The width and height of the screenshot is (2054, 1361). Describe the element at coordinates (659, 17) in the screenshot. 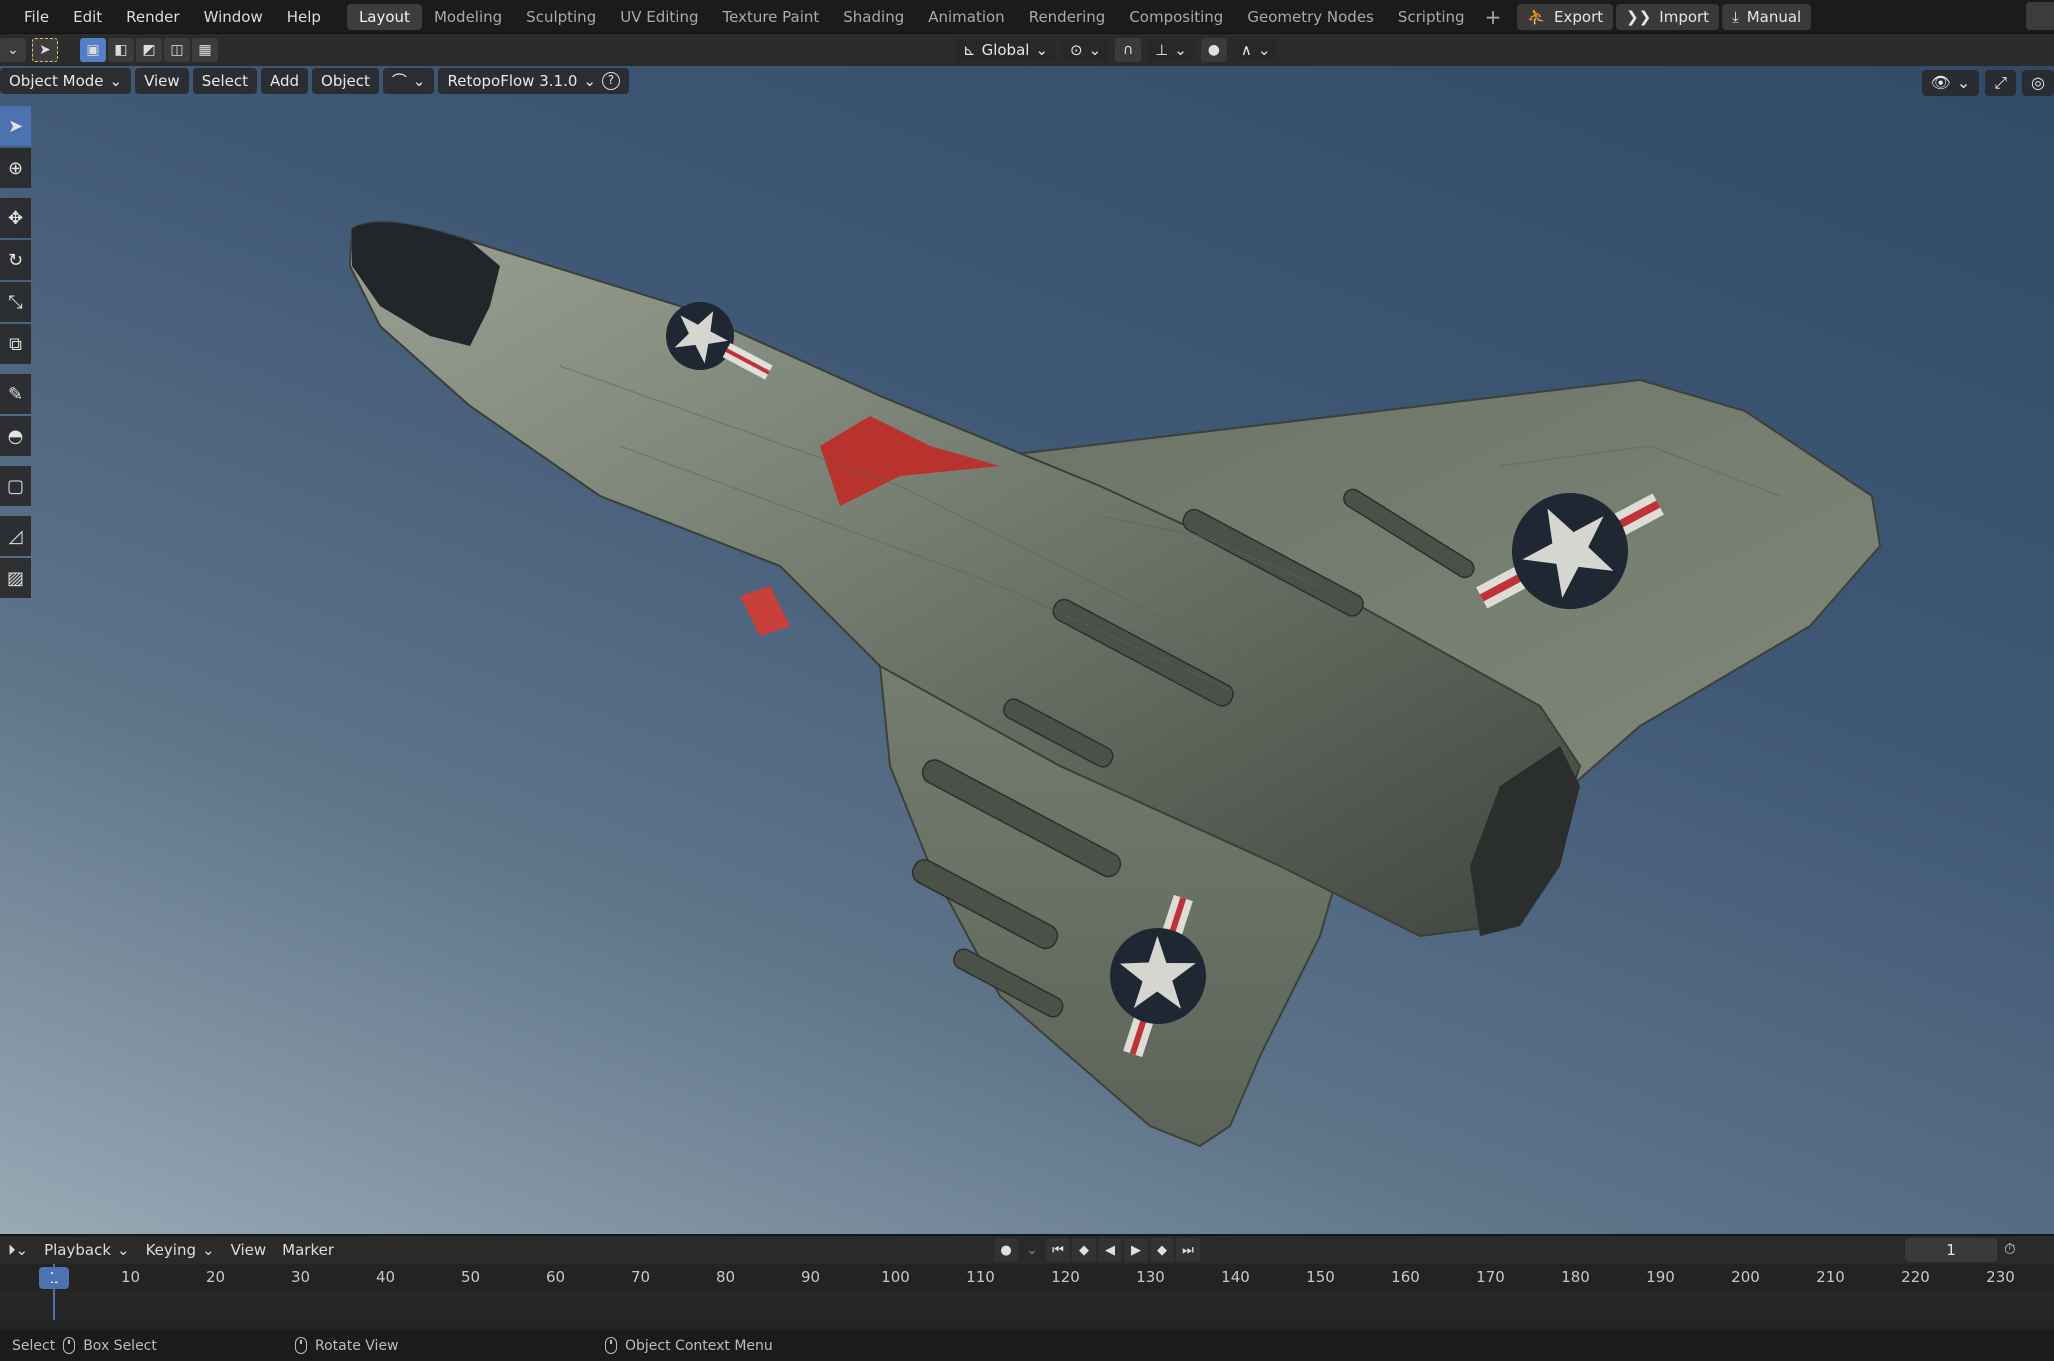

I see `tab-uv-editing: UV Editing` at that location.